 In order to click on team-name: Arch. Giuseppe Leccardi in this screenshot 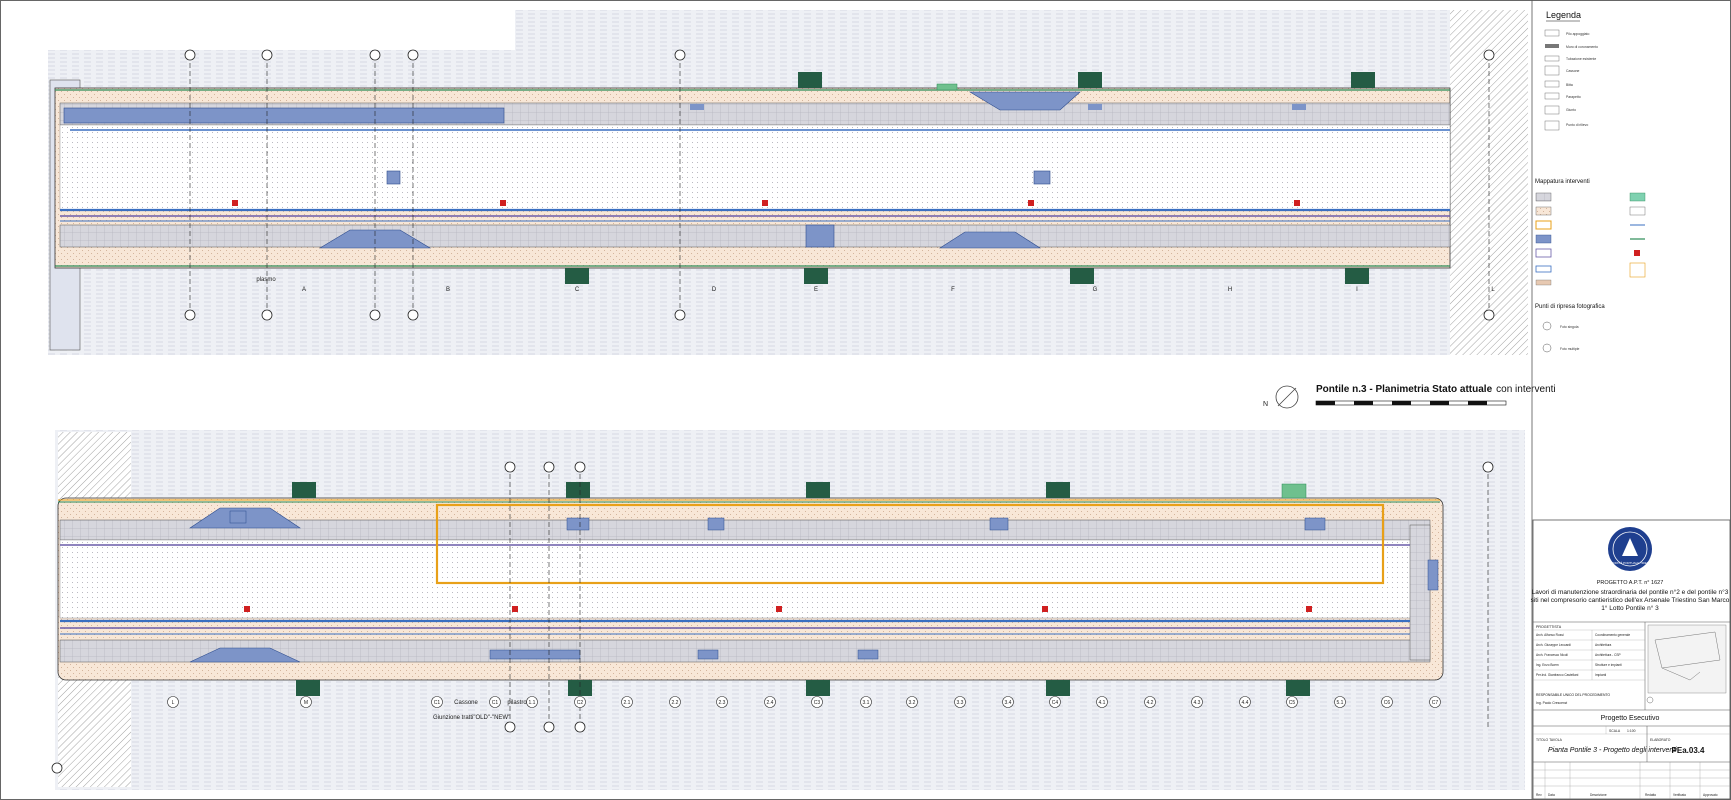, I will do `click(1553, 645)`.